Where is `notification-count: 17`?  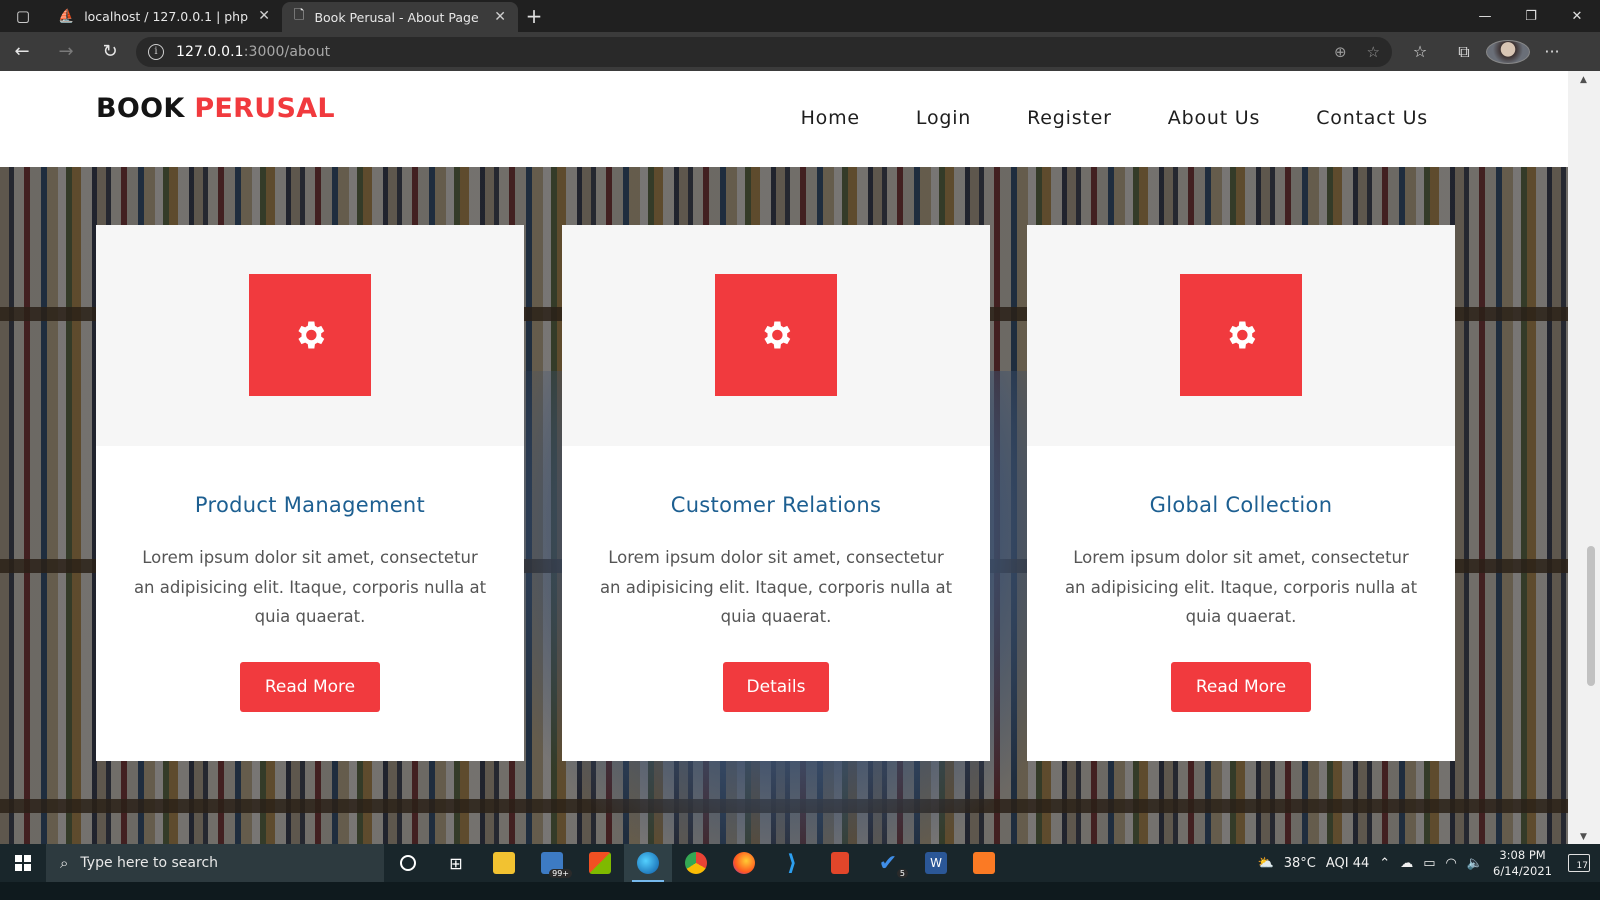 notification-count: 17 is located at coordinates (1582, 866).